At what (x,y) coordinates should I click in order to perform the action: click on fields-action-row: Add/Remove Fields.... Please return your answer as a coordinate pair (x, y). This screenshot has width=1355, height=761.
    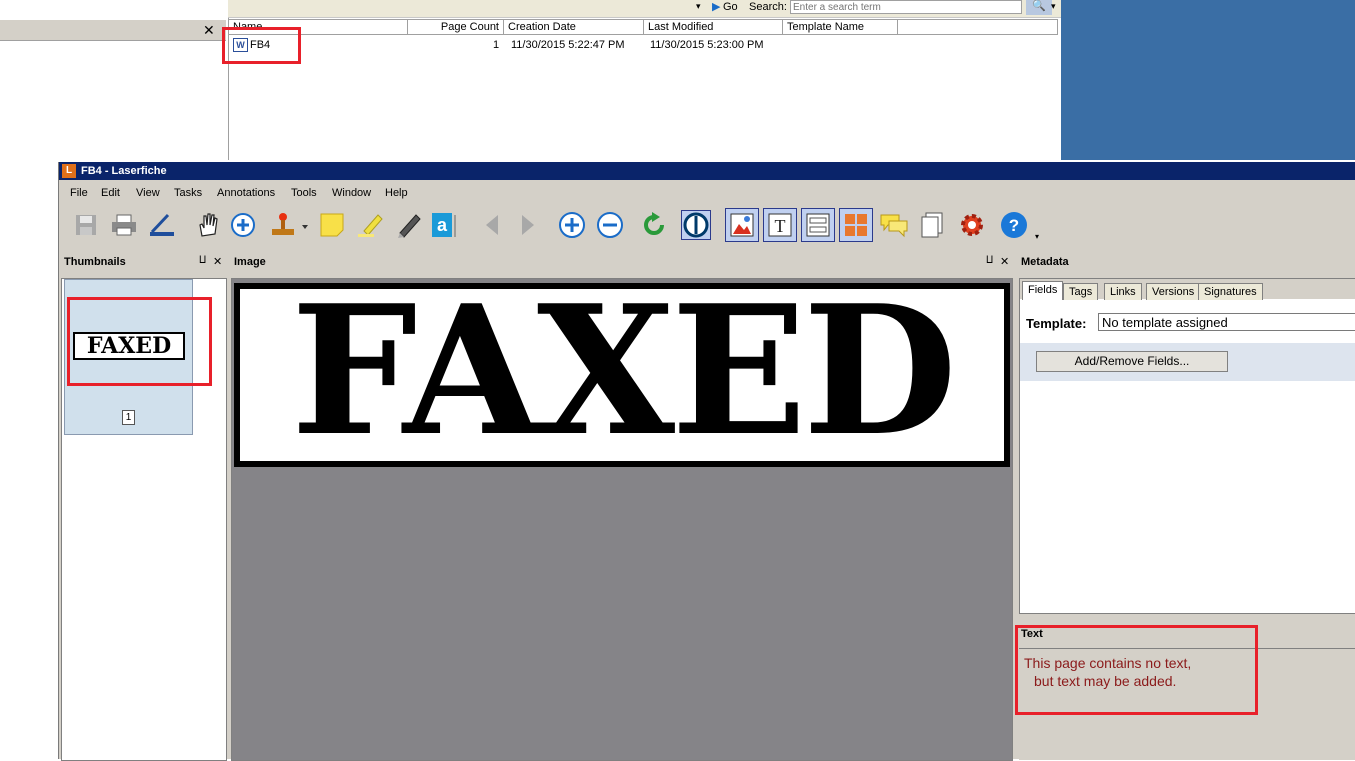
    Looking at the image, I should click on (1187, 362).